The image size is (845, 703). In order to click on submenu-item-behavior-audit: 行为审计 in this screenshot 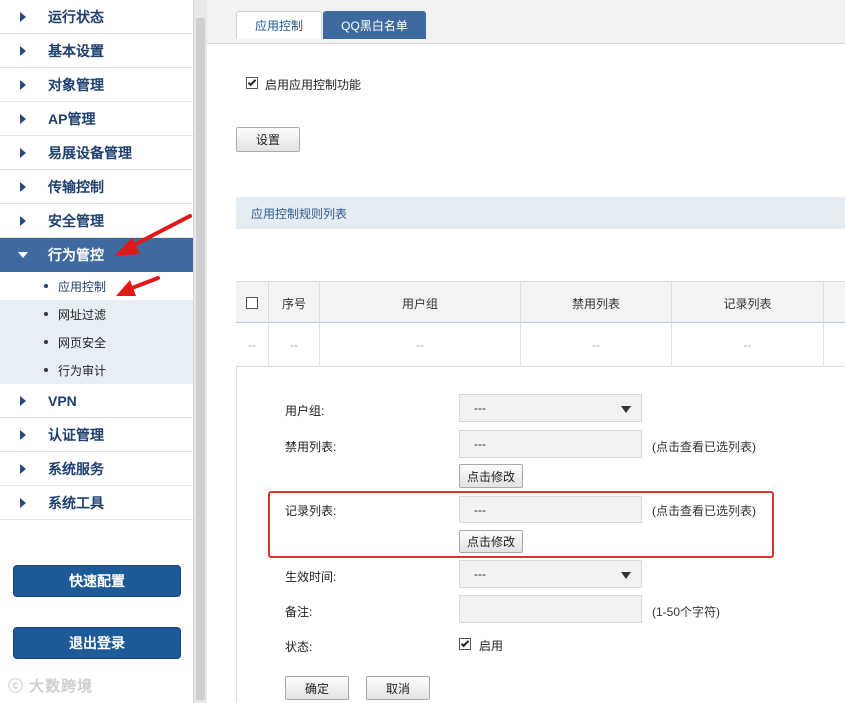, I will do `click(96, 370)`.